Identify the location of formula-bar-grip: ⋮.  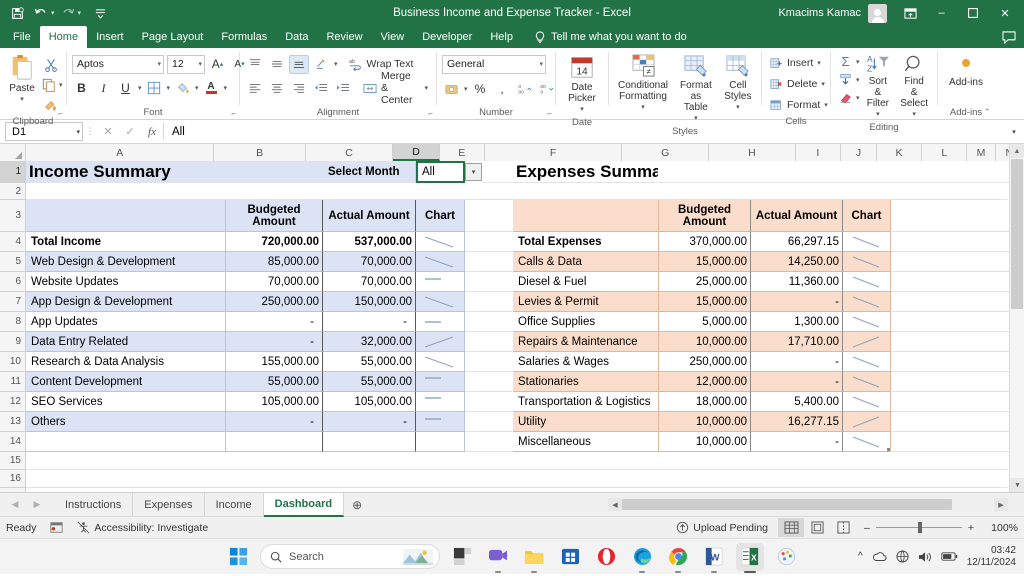
(90, 131).